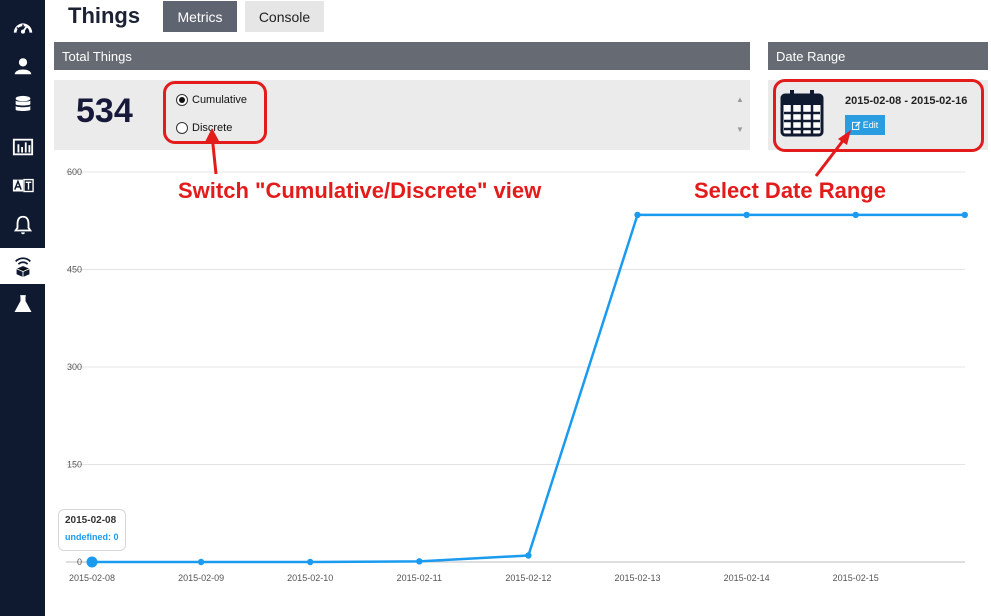 This screenshot has width=991, height=616. What do you see at coordinates (360, 190) in the screenshot?
I see `annotation-switch-view: Switch "Cumulative/Discrete" view` at bounding box center [360, 190].